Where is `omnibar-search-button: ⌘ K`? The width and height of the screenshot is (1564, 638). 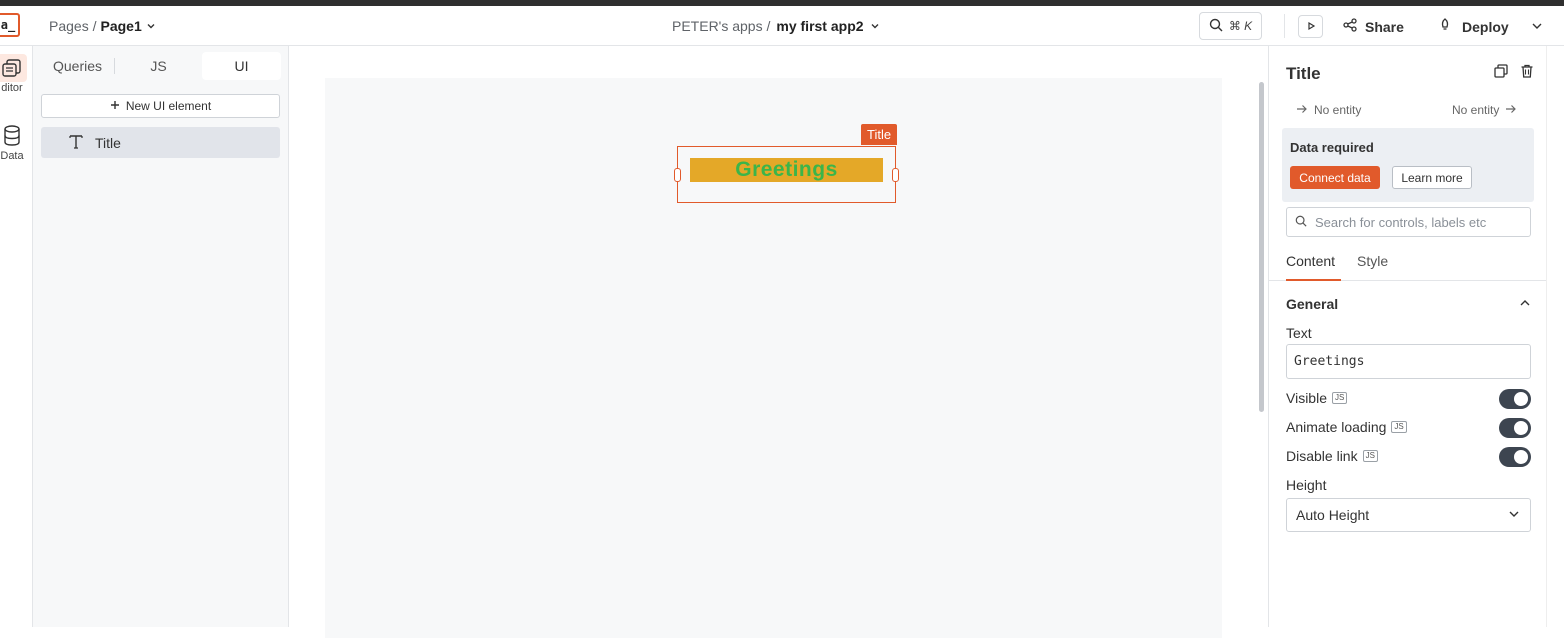 omnibar-search-button: ⌘ K is located at coordinates (1230, 26).